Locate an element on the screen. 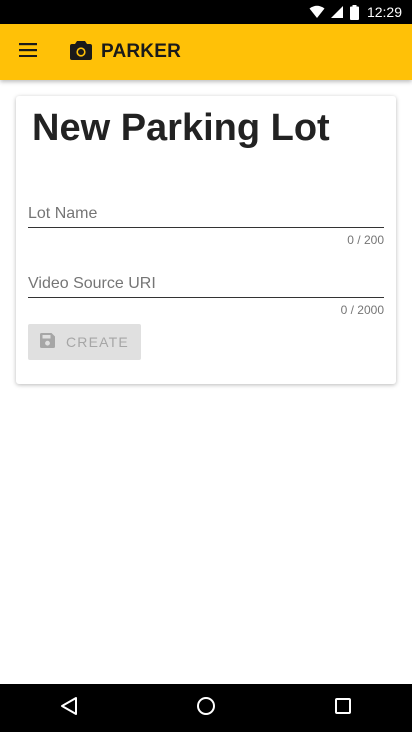 The image size is (412, 732). recents-icon is located at coordinates (343, 708).